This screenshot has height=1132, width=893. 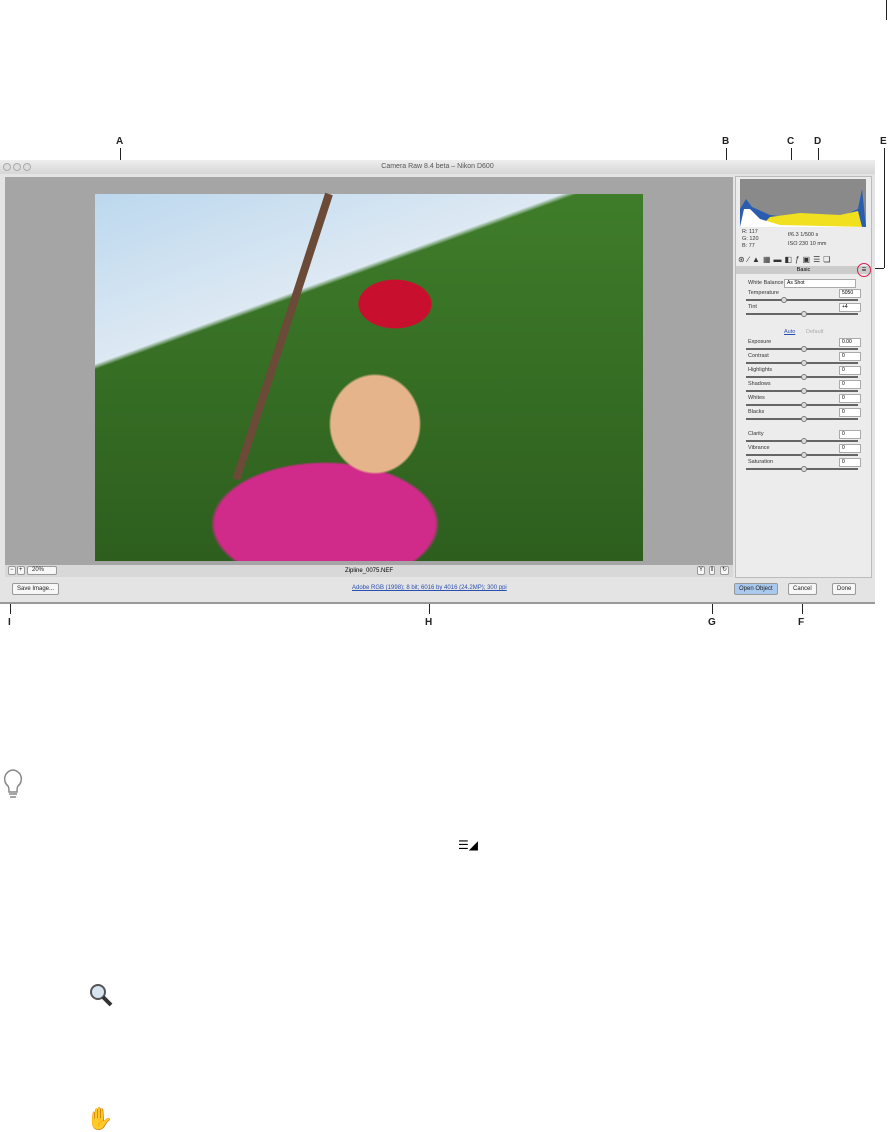 What do you see at coordinates (756, 259) in the screenshot?
I see `tab-detail: ▲` at bounding box center [756, 259].